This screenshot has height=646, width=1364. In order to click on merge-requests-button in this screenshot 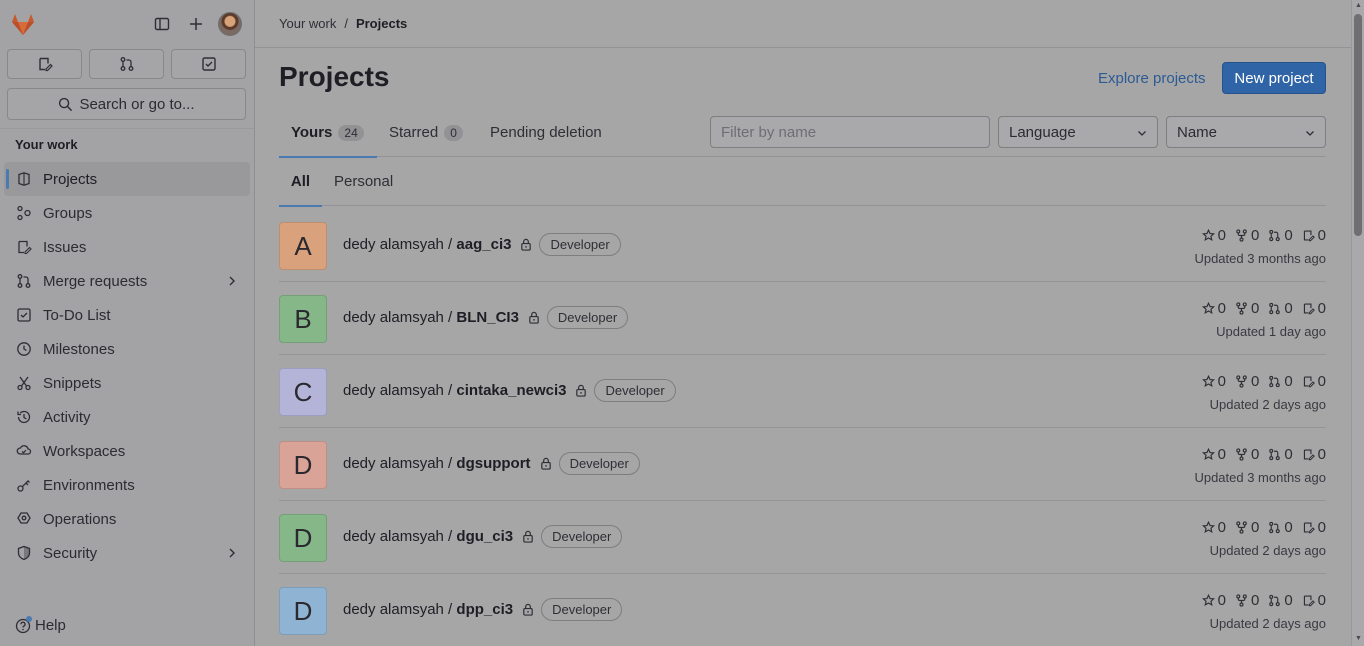, I will do `click(126, 64)`.